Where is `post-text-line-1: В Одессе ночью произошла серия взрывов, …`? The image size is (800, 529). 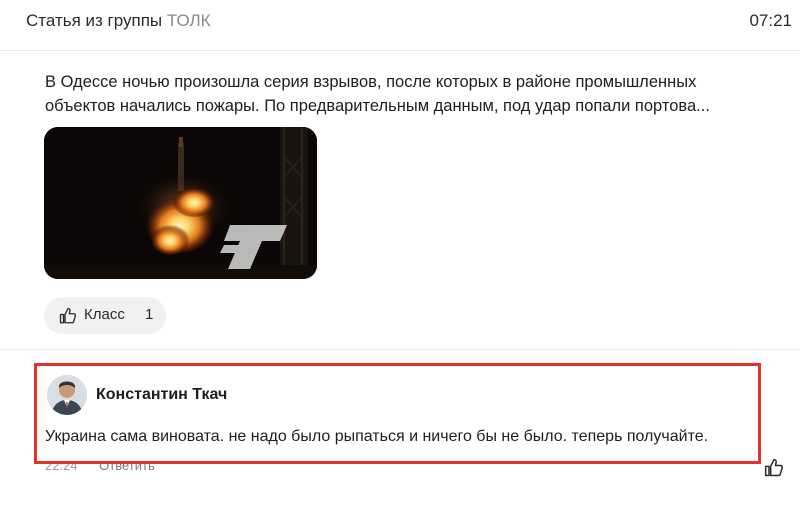
post-text-line-1: В Одессе ночью произошла серия взрывов, … is located at coordinates (371, 82).